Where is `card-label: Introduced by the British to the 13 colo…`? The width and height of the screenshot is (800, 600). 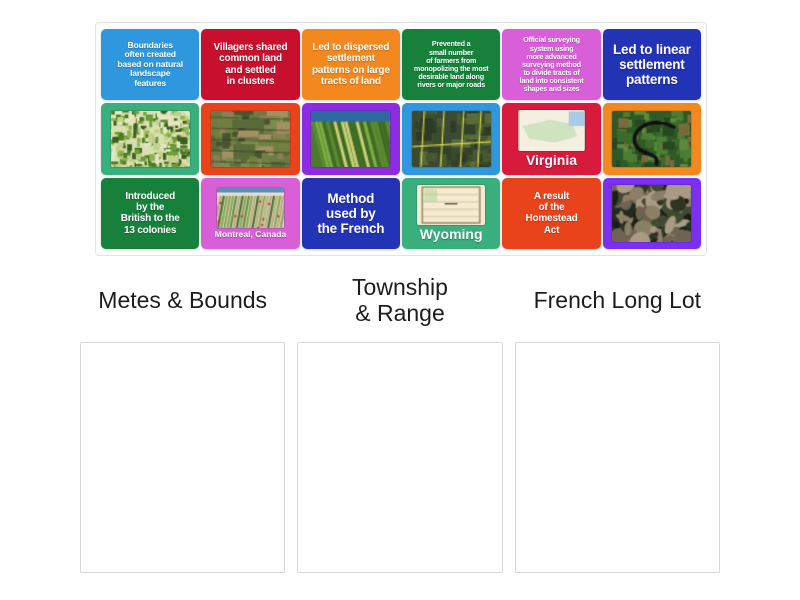
card-label: Introduced by the British to the 13 colo… is located at coordinates (150, 213).